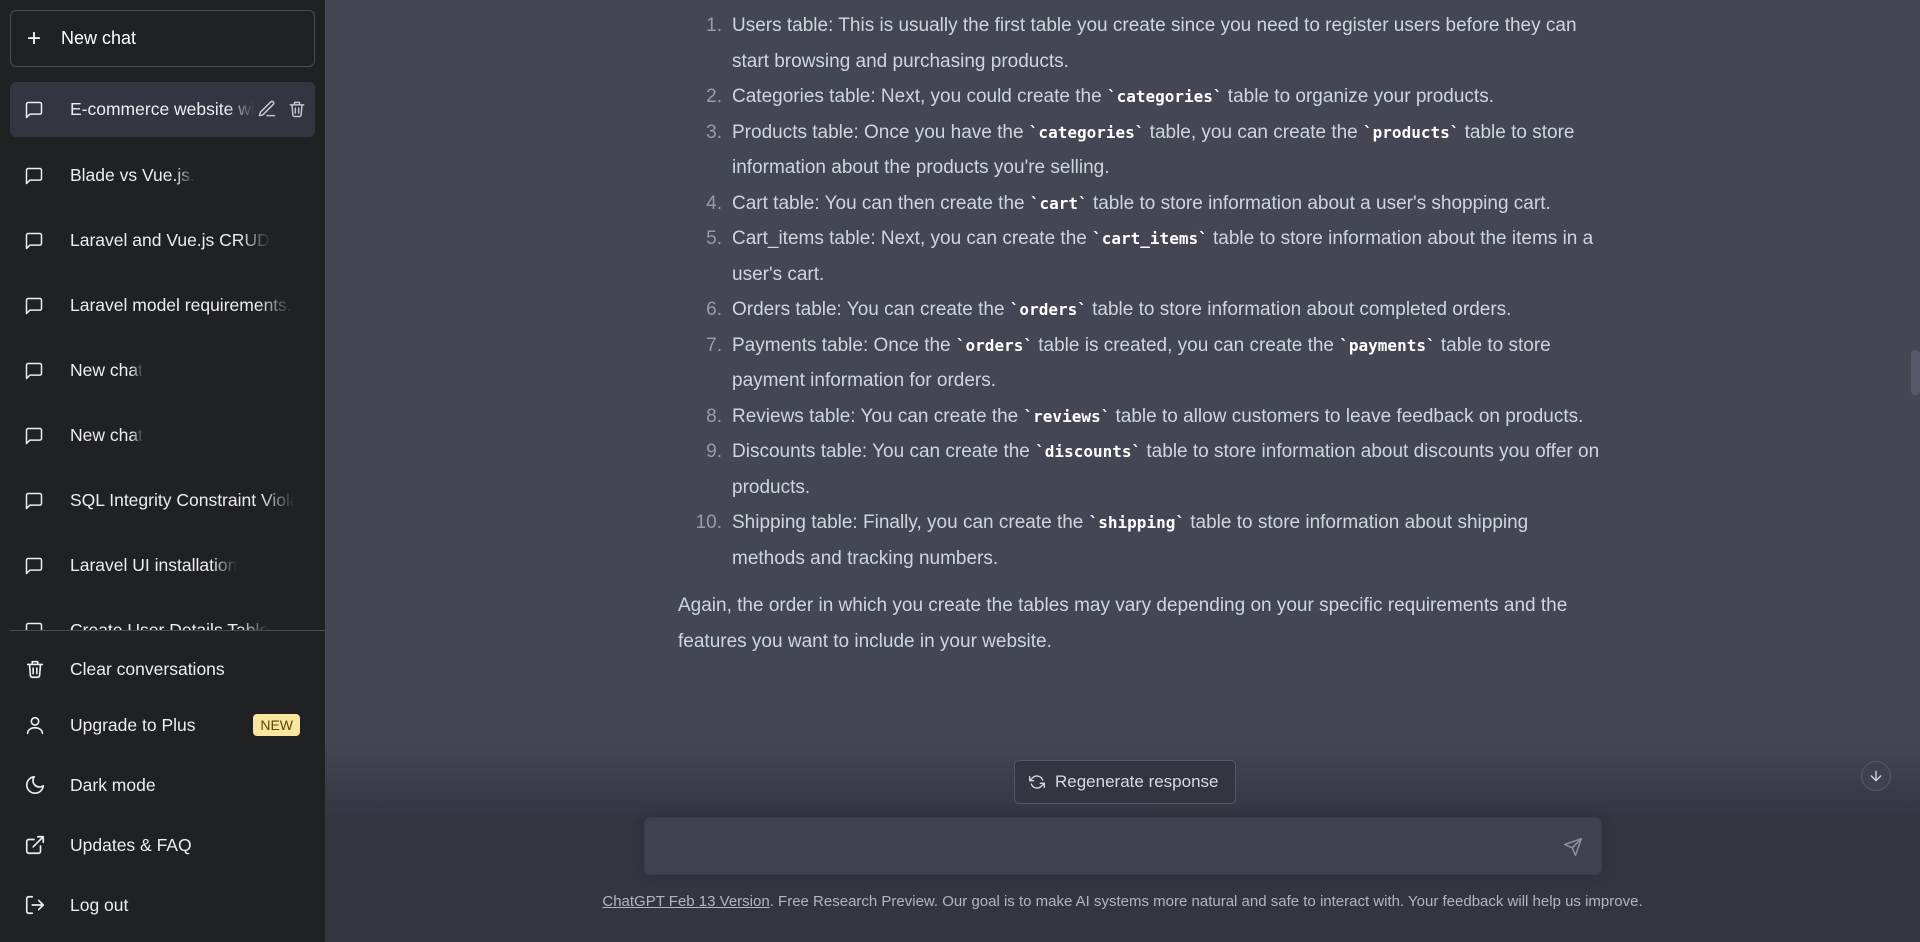 The width and height of the screenshot is (1920, 942). I want to click on upgrade-to-plus-button: Upgrade to Plus NEW, so click(162, 725).